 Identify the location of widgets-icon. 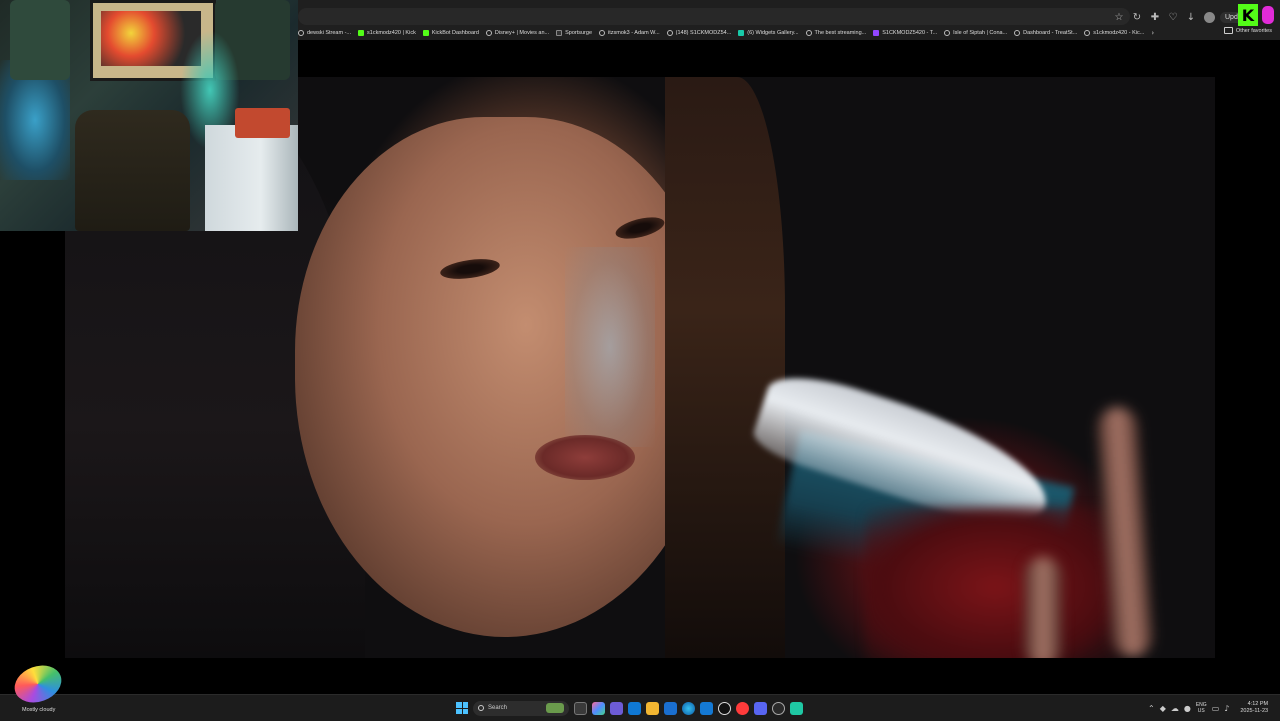
(741, 33).